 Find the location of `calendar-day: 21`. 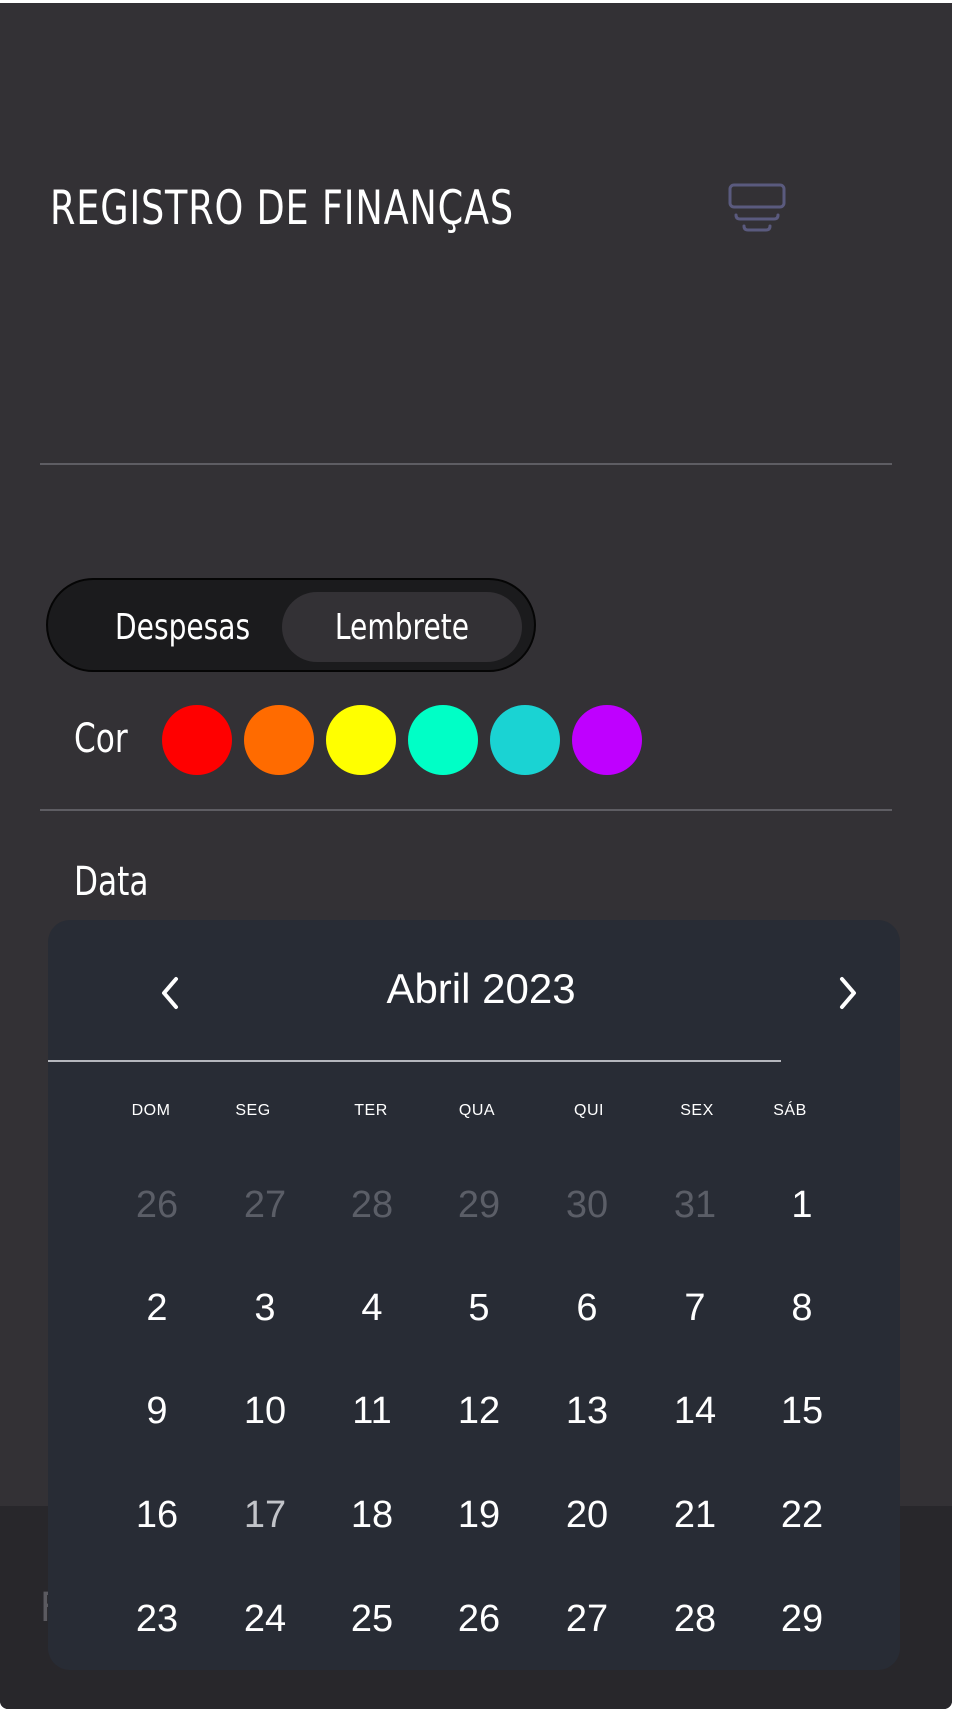

calendar-day: 21 is located at coordinates (695, 1515).